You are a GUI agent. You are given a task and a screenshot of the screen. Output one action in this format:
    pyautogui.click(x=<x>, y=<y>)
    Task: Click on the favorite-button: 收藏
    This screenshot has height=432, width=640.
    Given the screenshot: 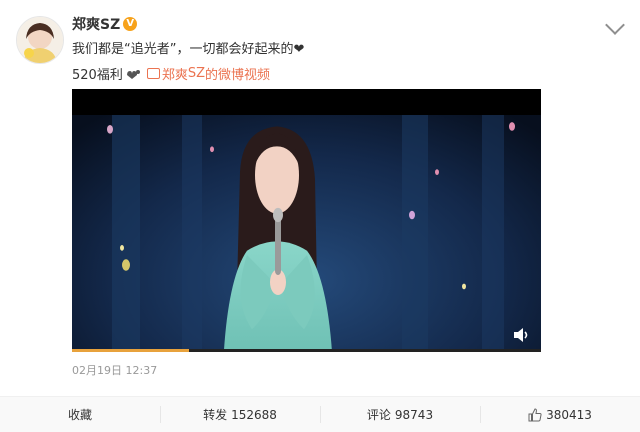 What is the action you would take?
    pyautogui.click(x=80, y=414)
    